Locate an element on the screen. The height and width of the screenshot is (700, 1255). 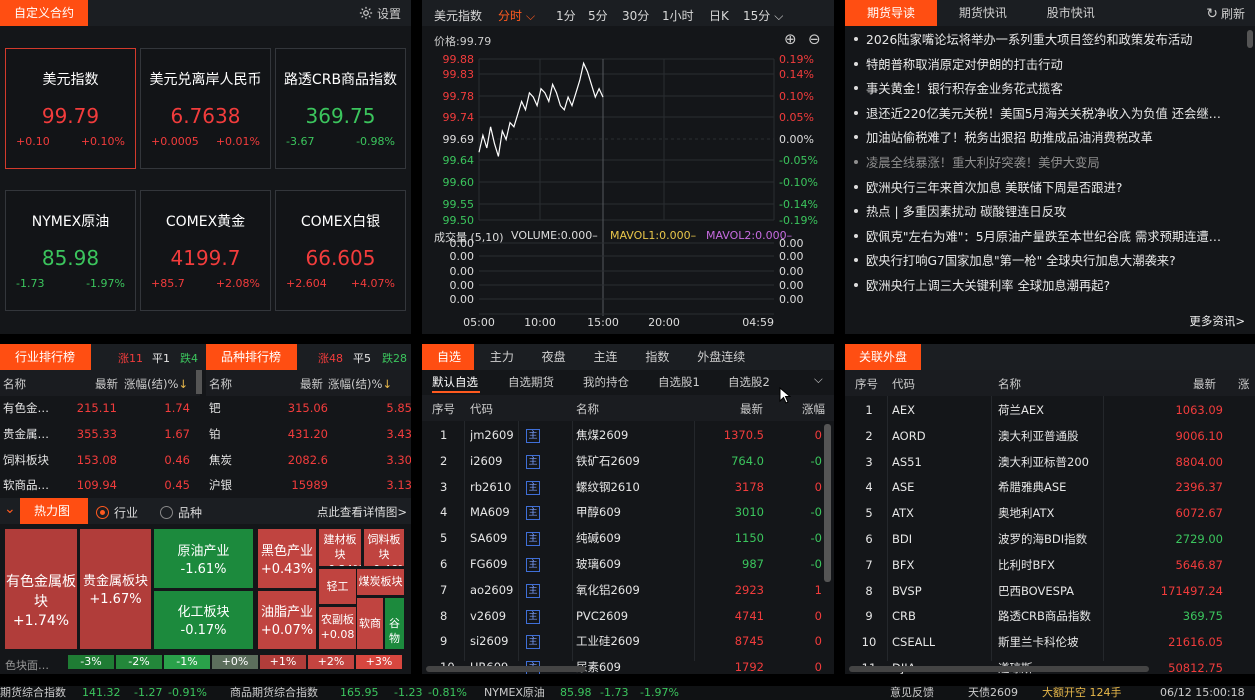
industry-col-pct: 涨幅(结)%↓ is located at coordinates (156, 384).